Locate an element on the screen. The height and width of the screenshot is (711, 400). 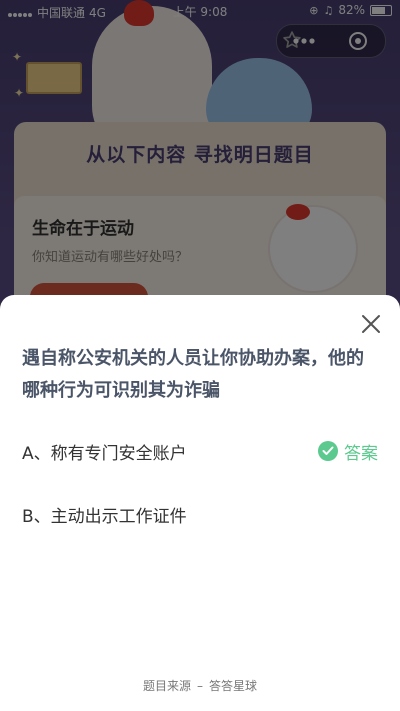
source-prefix: 题目来源 is located at coordinates (166, 686).